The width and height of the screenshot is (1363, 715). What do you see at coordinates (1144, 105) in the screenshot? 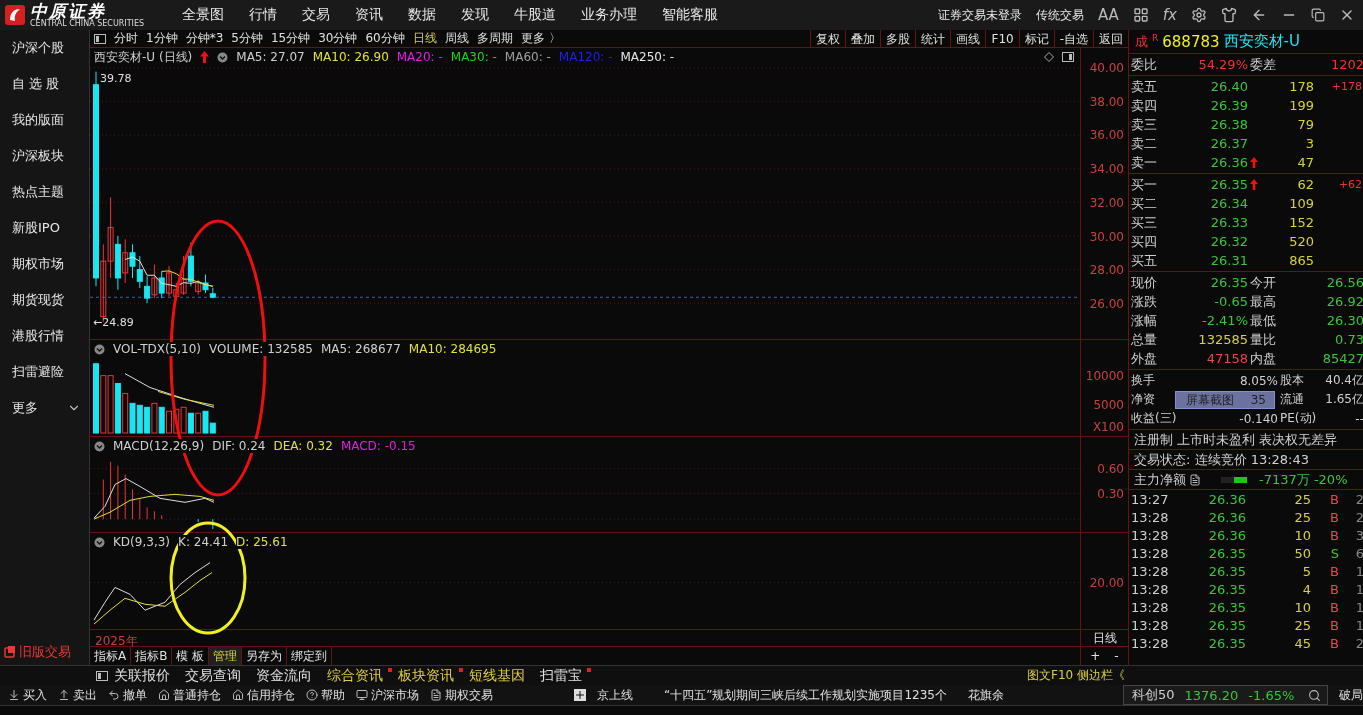
I see `level-label: 卖四` at bounding box center [1144, 105].